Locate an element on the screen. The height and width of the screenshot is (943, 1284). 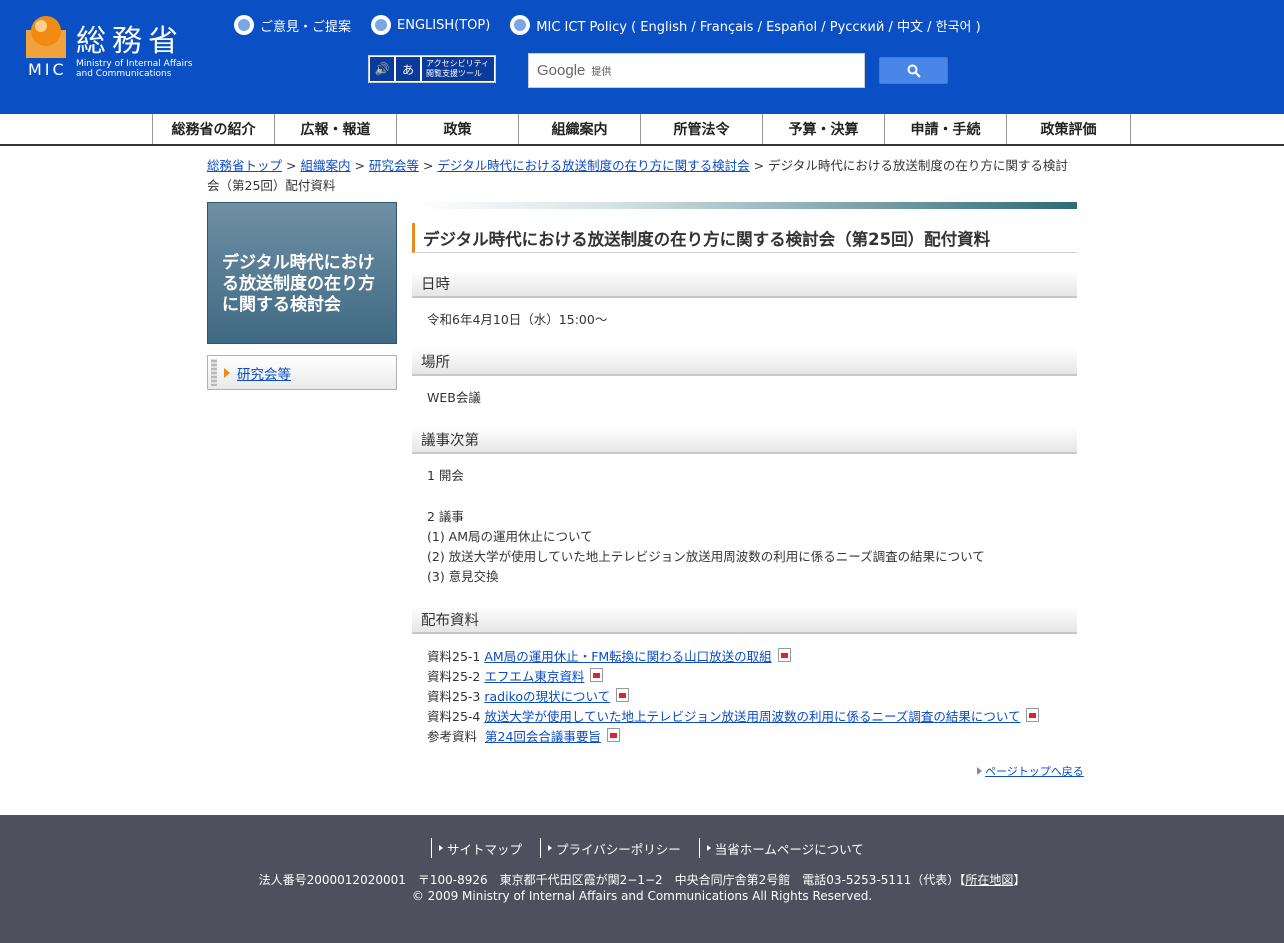
material-row: 資料25-3 radikoの現状について is located at coordinates (733, 697).